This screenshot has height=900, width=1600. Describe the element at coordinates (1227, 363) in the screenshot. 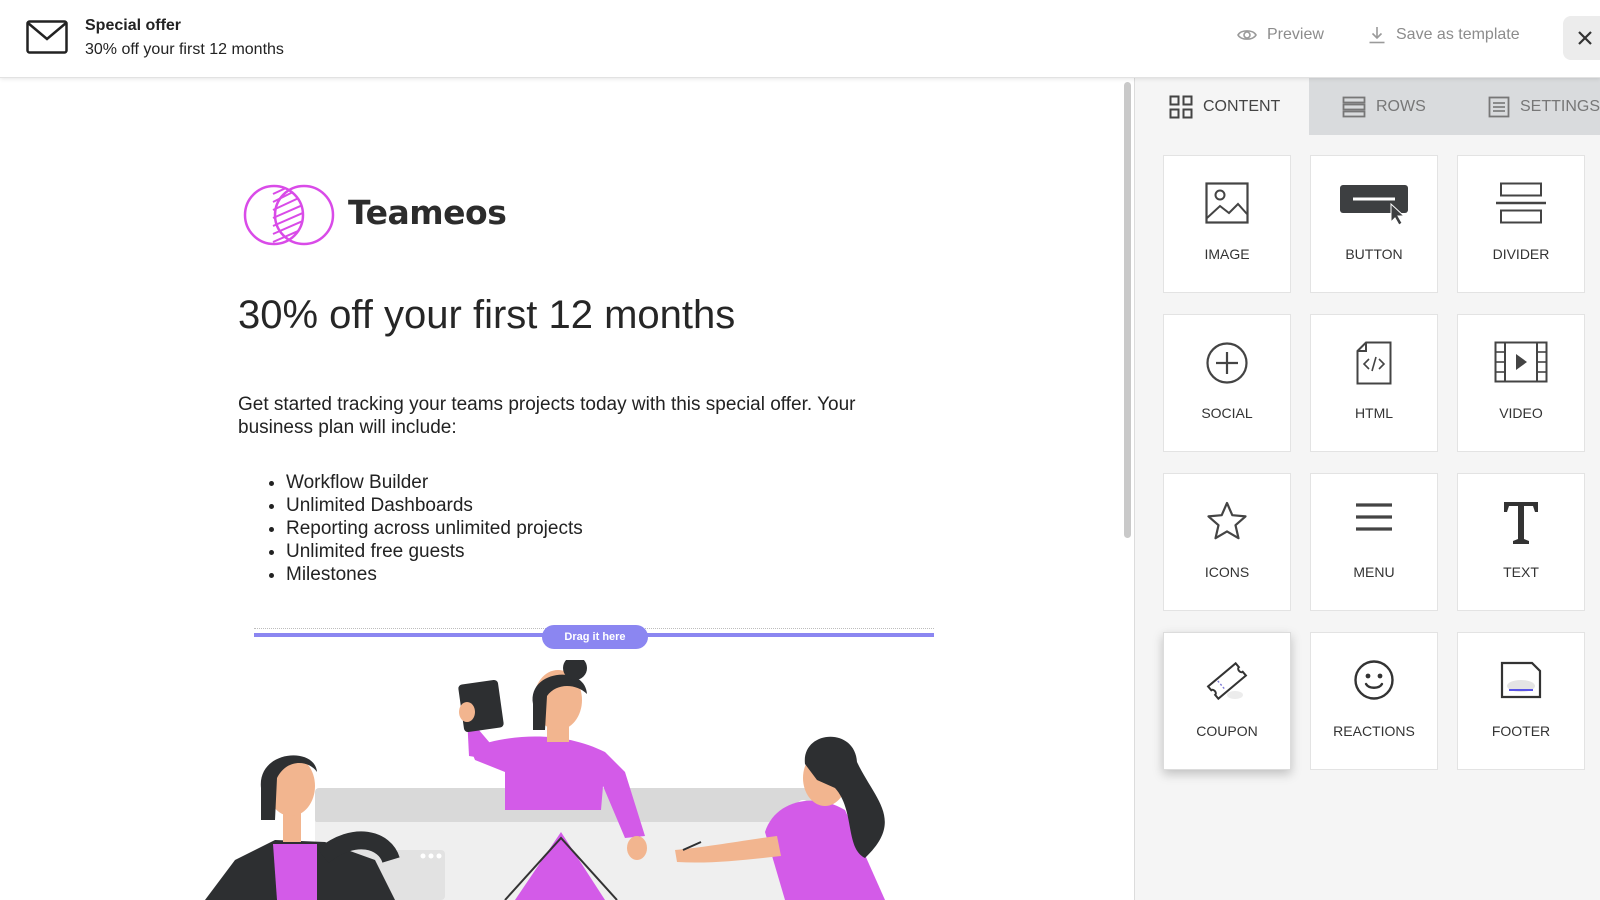

I see `plus-circle-icon` at that location.